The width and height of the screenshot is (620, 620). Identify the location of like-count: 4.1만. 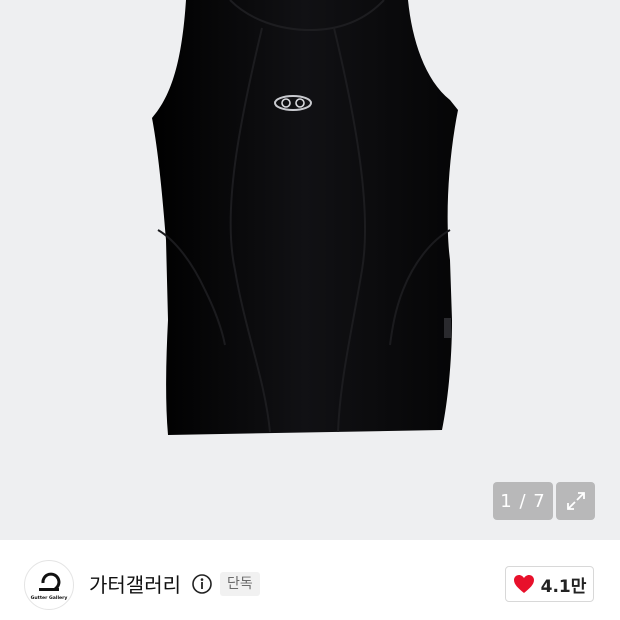
(563, 586).